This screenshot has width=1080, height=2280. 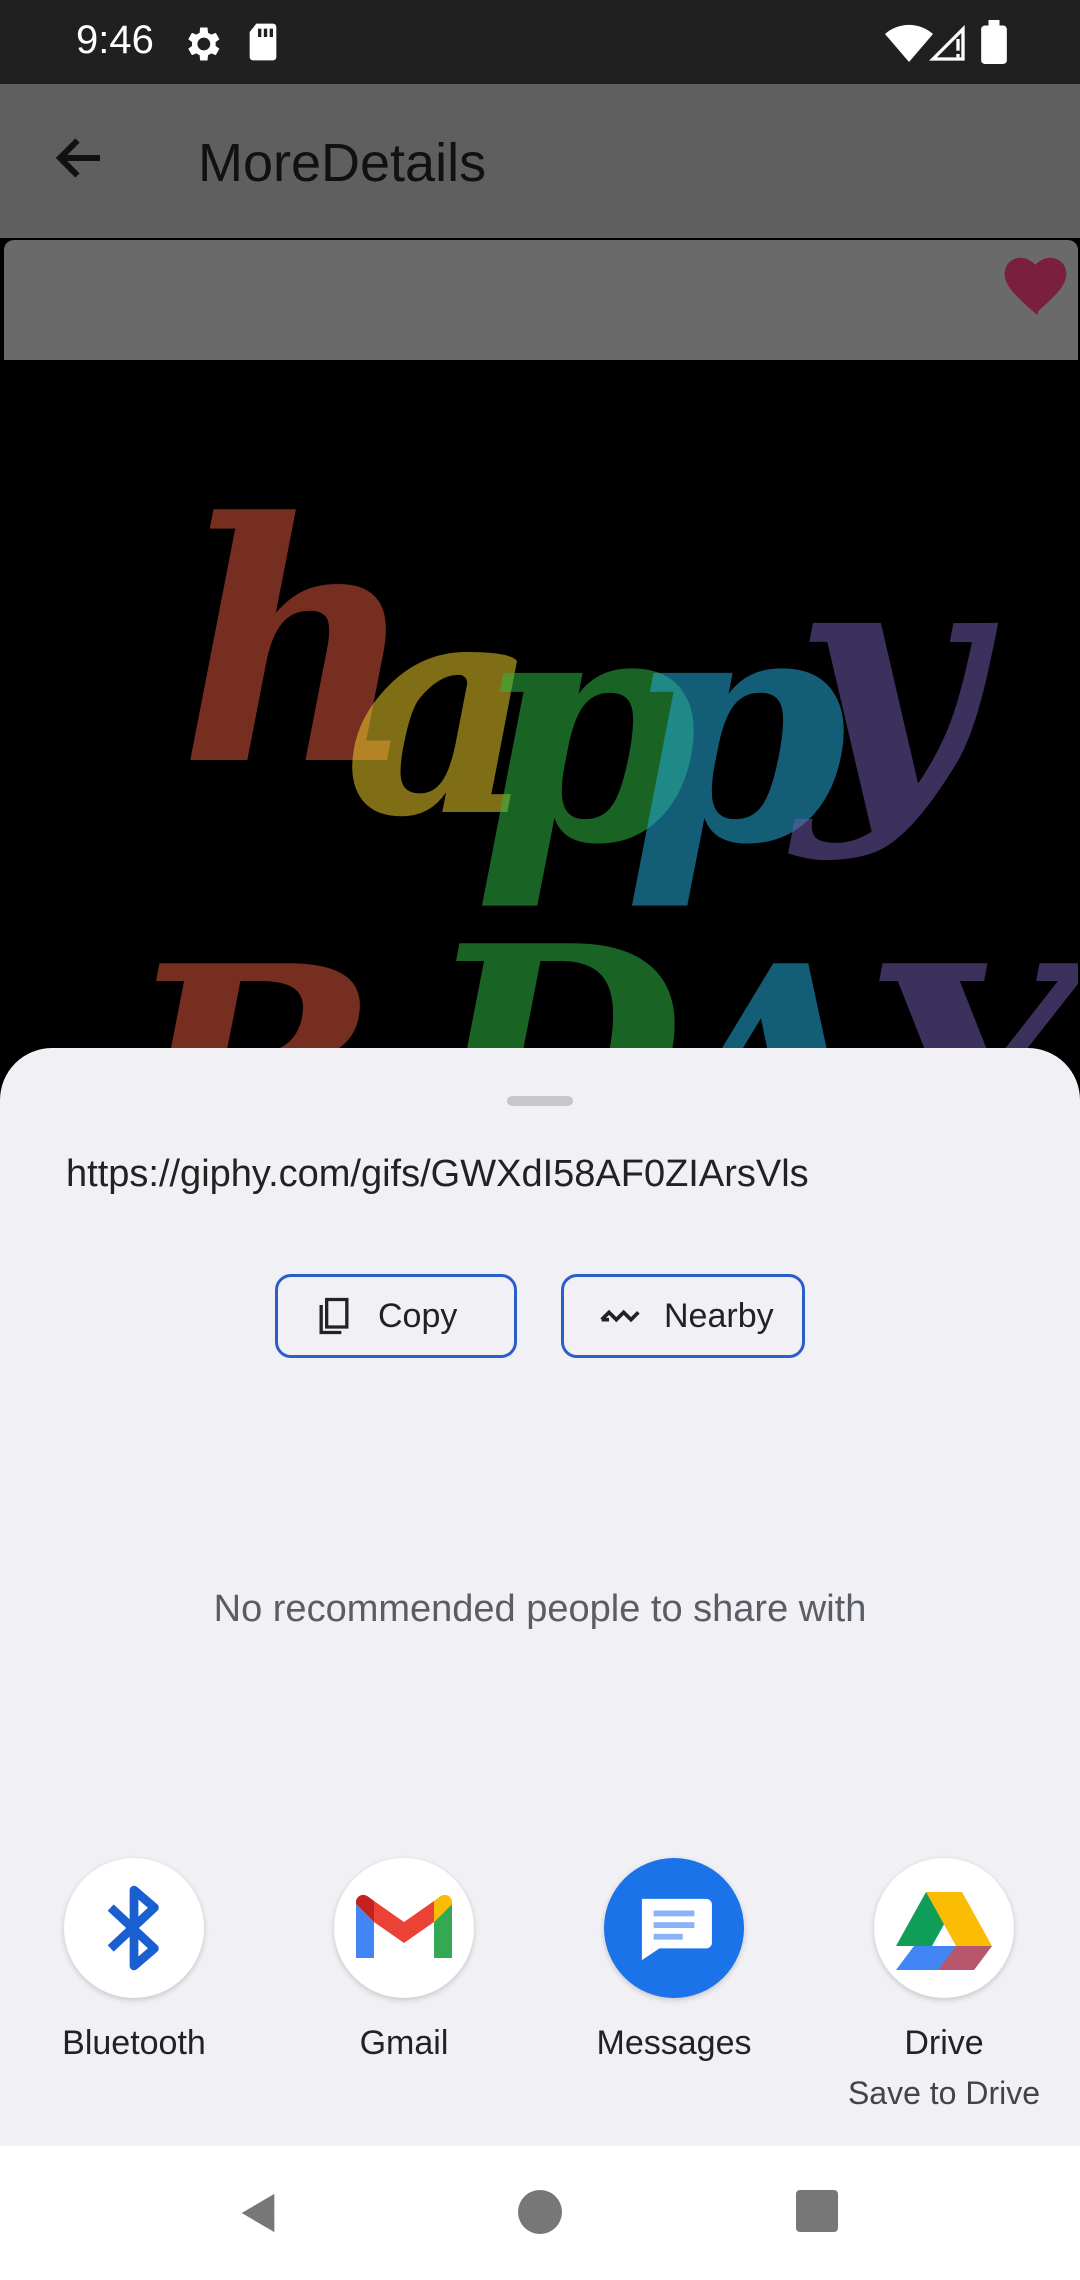 What do you see at coordinates (134, 2043) in the screenshot?
I see `share-target-label: Bluetooth` at bounding box center [134, 2043].